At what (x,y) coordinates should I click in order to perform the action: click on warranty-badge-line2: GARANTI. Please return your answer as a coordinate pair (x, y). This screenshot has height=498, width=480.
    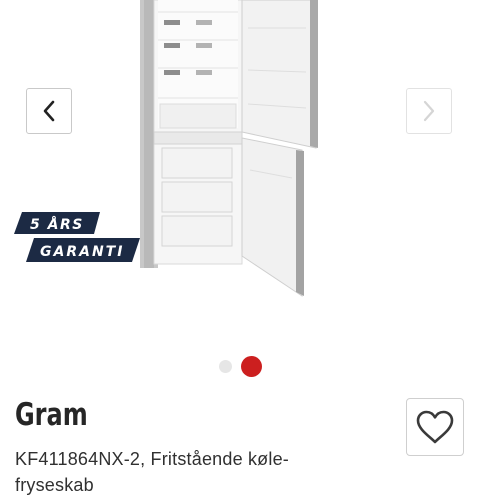
    Looking at the image, I should click on (82, 252).